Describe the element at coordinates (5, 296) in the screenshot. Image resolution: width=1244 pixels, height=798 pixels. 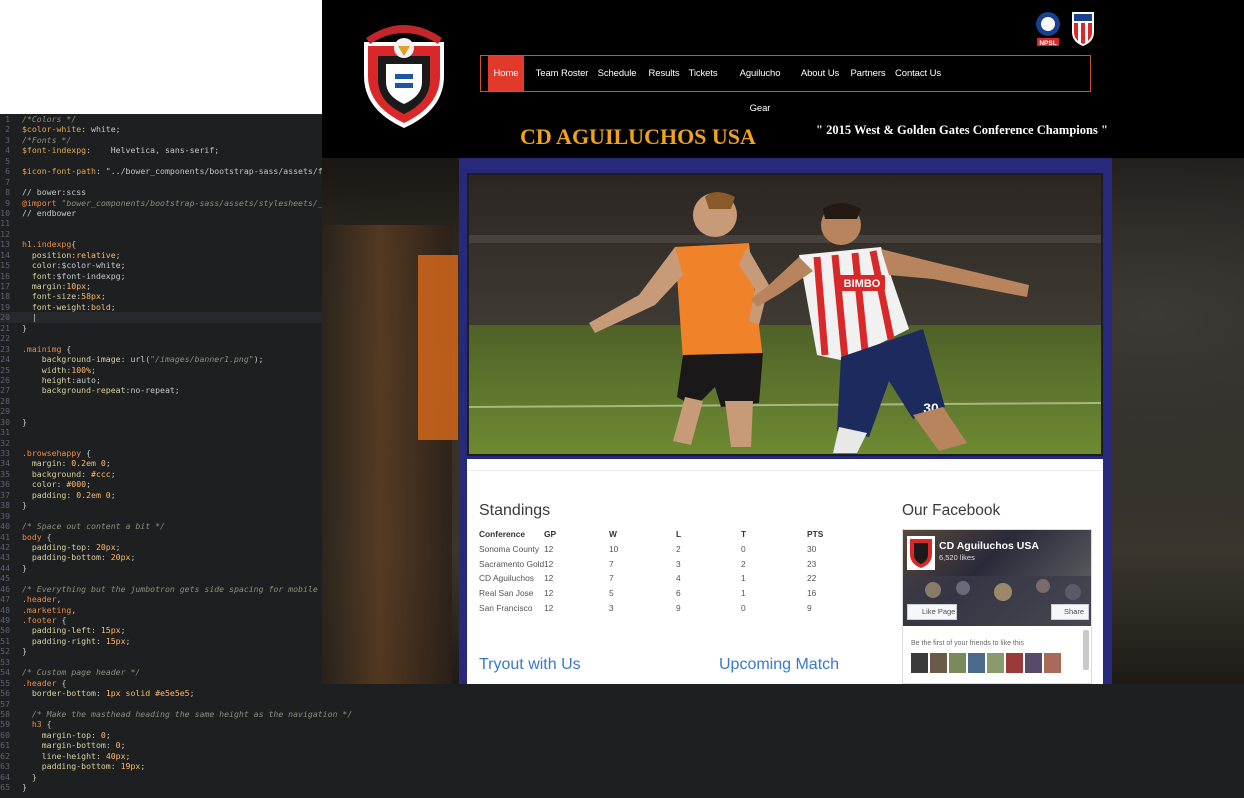
I see `line-number: 18` at that location.